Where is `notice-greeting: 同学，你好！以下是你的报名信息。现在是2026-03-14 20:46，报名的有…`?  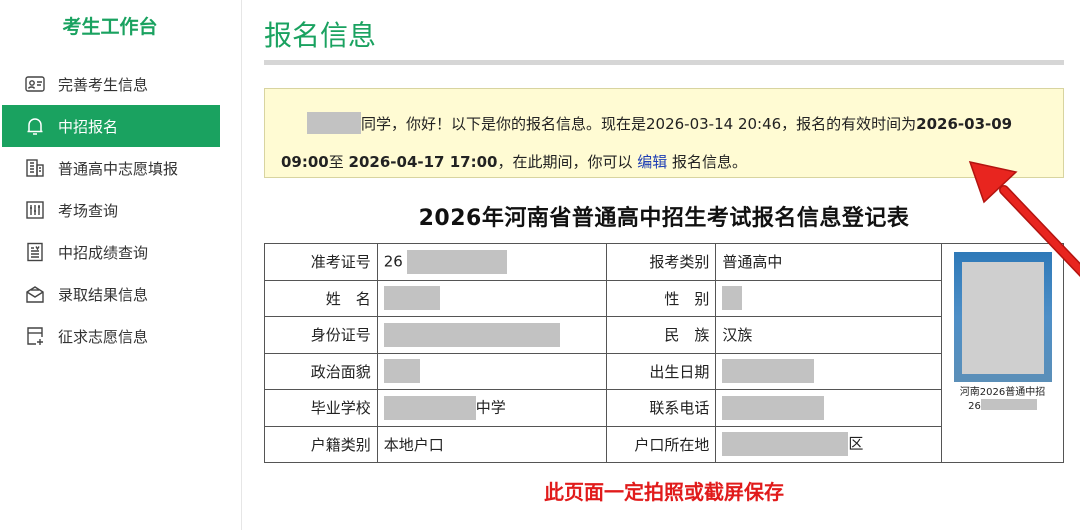 notice-greeting: 同学，你好！以下是你的报名信息。现在是2026-03-14 20:46，报名的有… is located at coordinates (639, 124).